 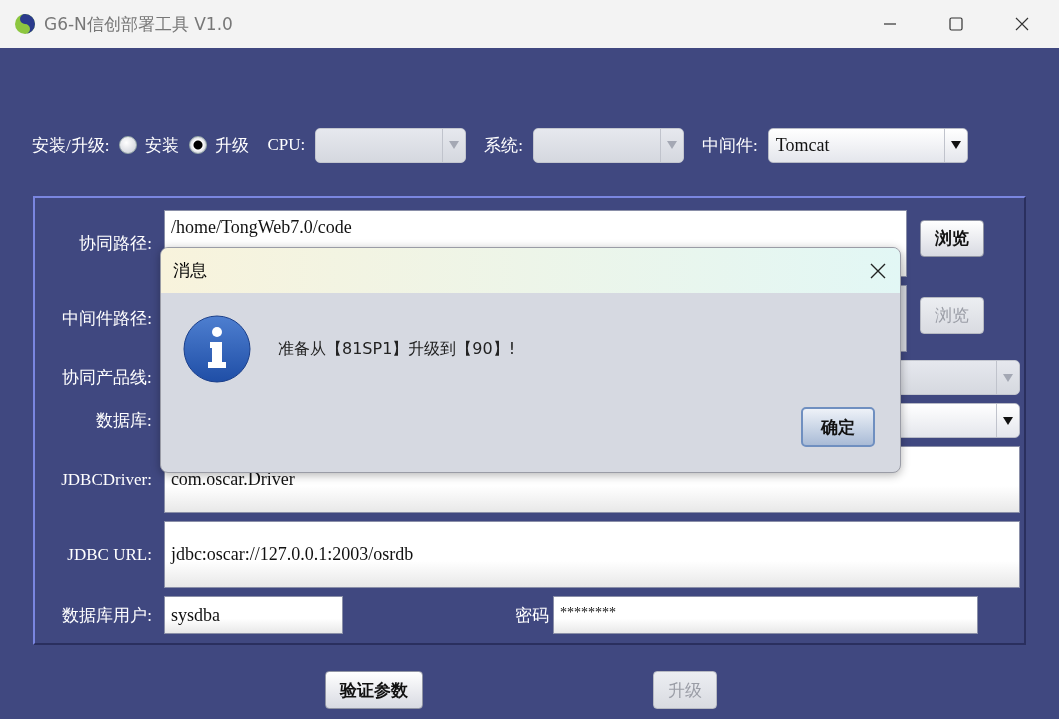 I want to click on username-field: sysdba, so click(x=253, y=615).